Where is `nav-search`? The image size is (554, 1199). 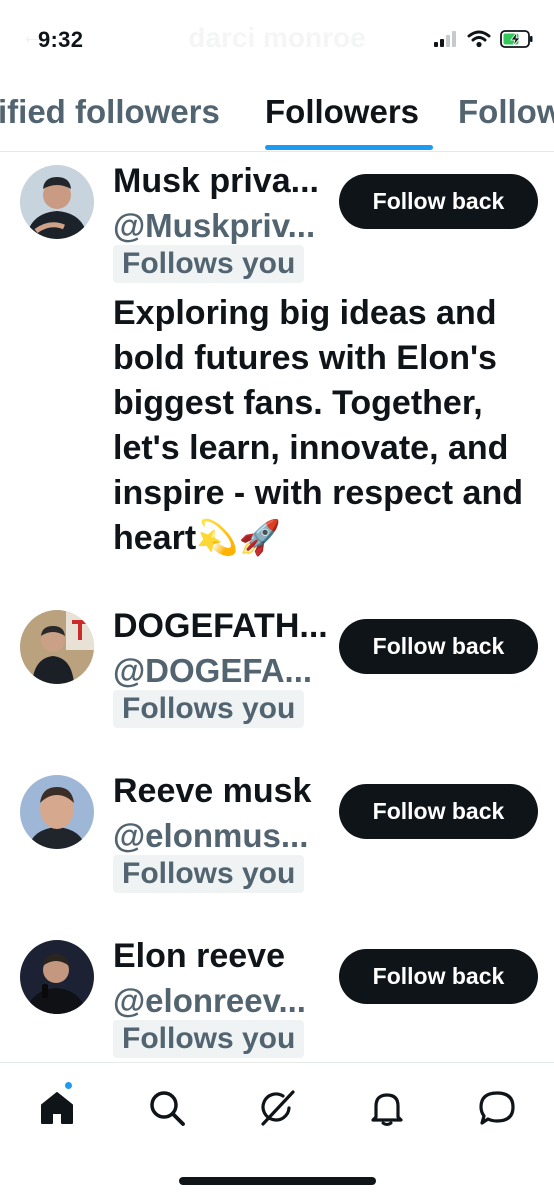 nav-search is located at coordinates (167, 1110).